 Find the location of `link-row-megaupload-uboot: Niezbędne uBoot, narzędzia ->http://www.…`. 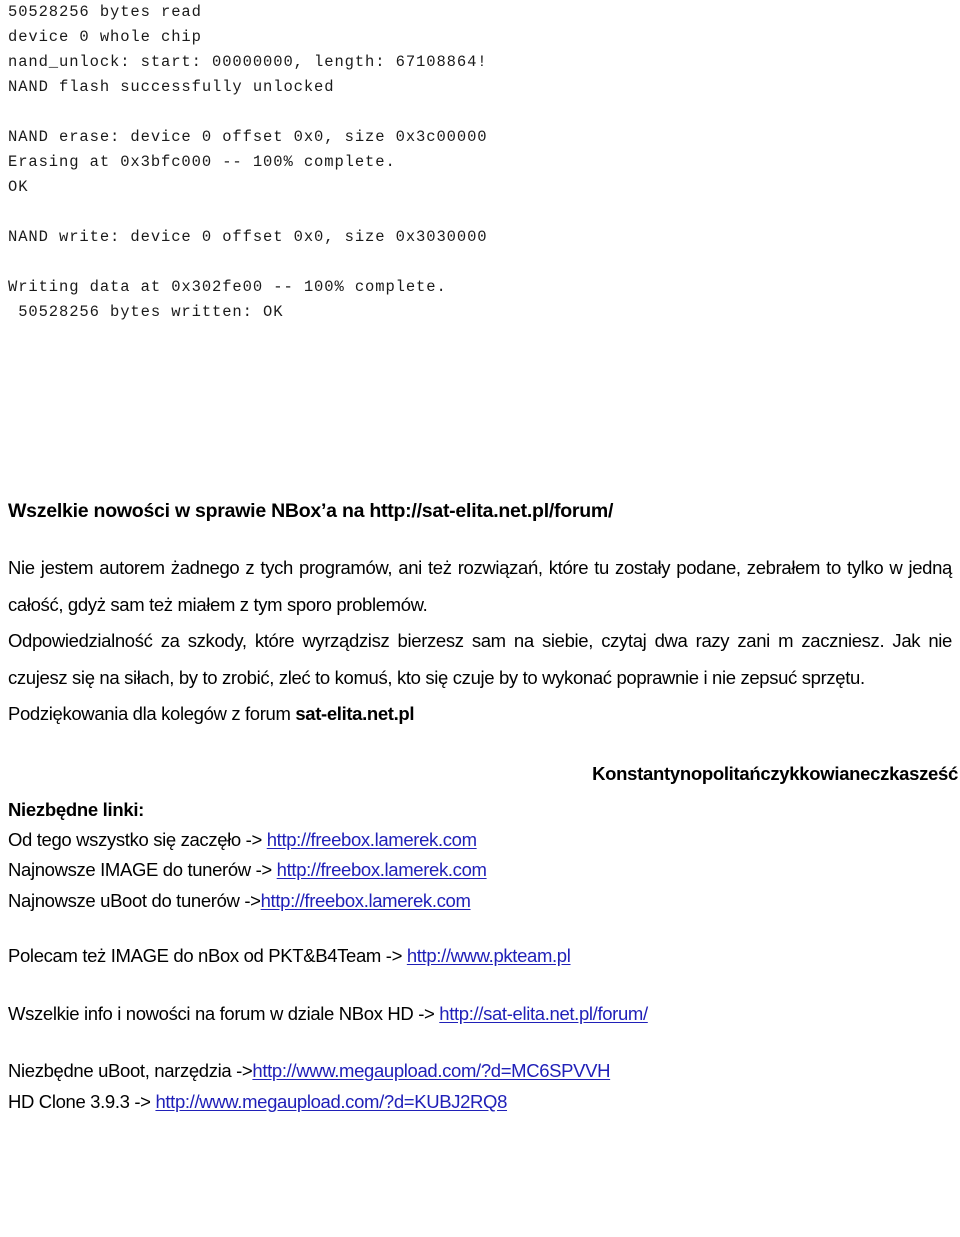

link-row-megaupload-uboot: Niezbędne uBoot, narzędzia ->http://www.… is located at coordinates (480, 1058).